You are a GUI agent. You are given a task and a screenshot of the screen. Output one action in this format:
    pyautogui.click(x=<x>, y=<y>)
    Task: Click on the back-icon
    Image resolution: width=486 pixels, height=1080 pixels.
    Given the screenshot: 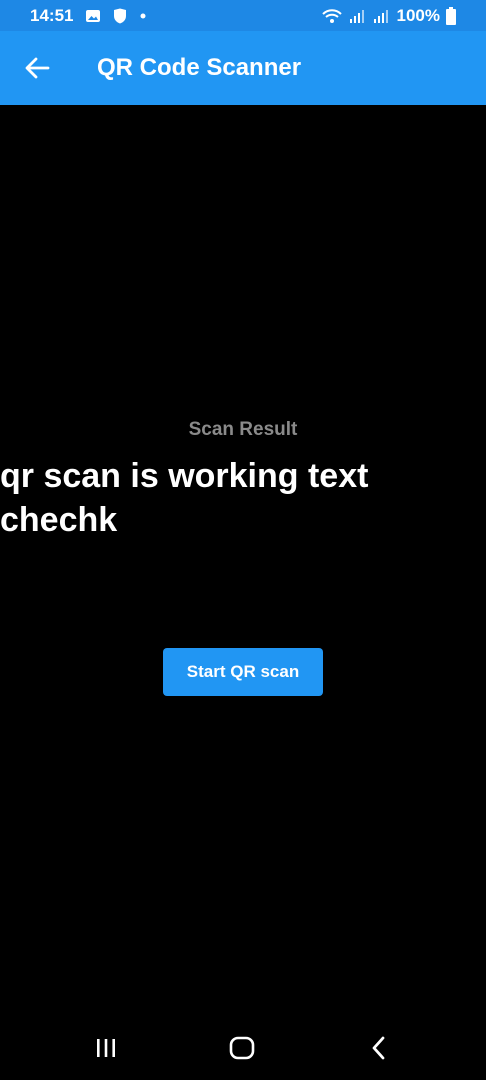 What is the action you would take?
    pyautogui.click(x=379, y=1048)
    